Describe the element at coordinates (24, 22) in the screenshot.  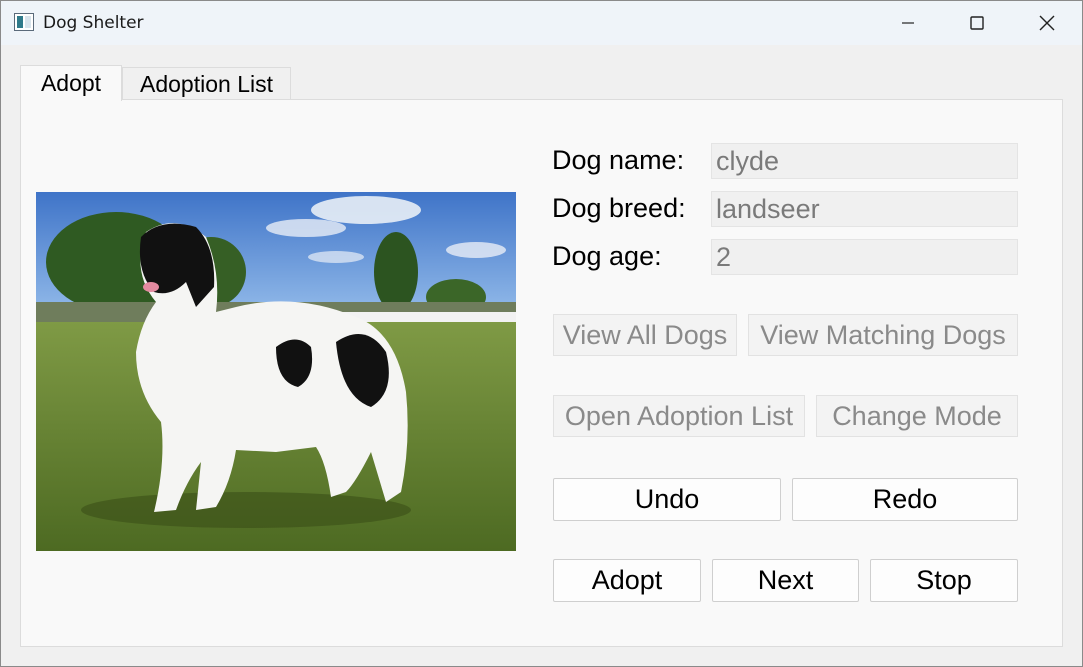
I see `app-icon` at that location.